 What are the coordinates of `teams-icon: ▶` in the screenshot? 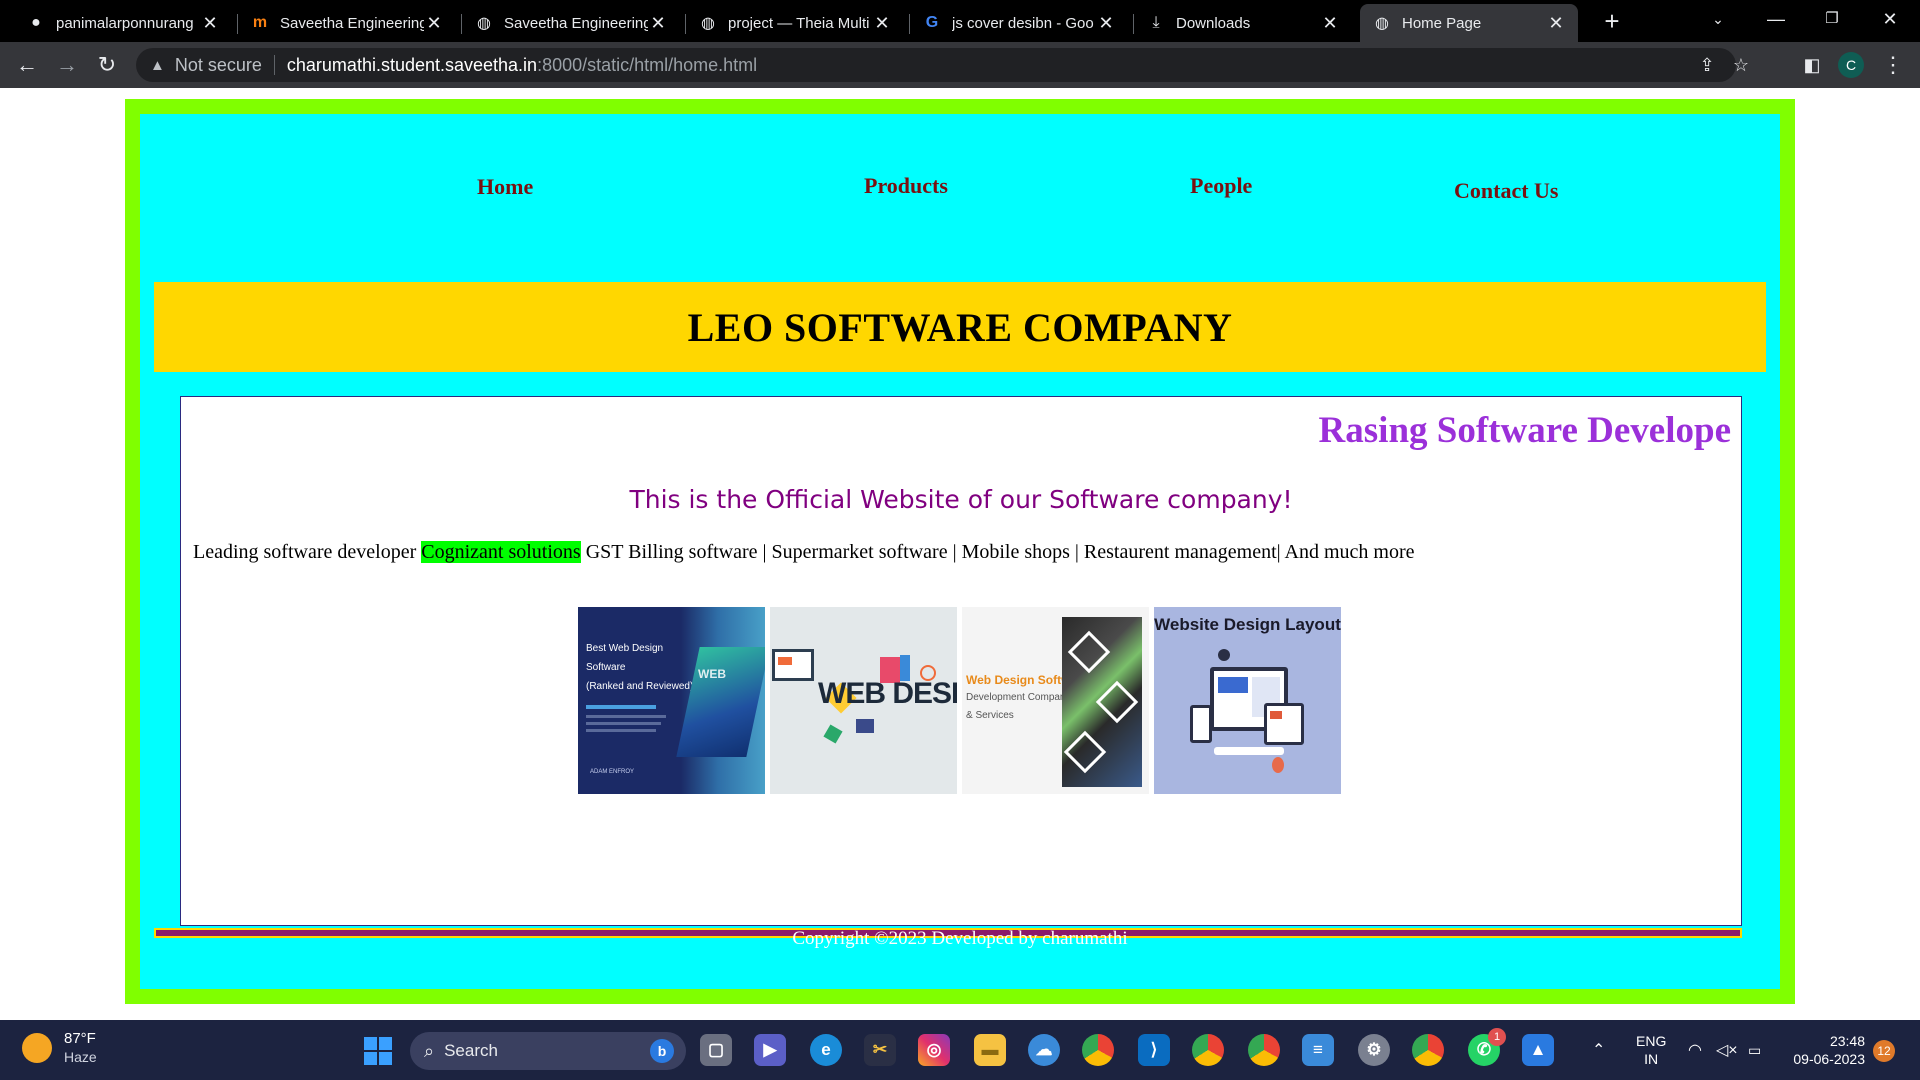 It's located at (770, 1050).